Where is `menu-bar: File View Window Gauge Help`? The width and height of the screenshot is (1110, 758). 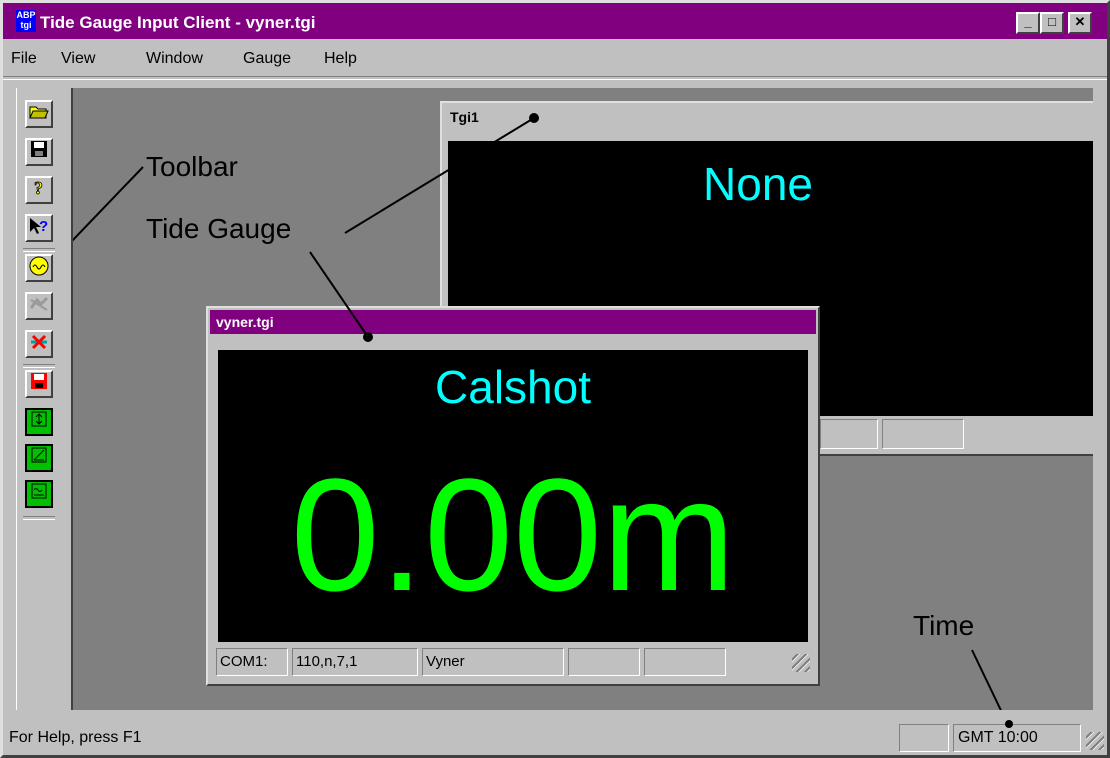
menu-bar: File View Window Gauge Help is located at coordinates (555, 58).